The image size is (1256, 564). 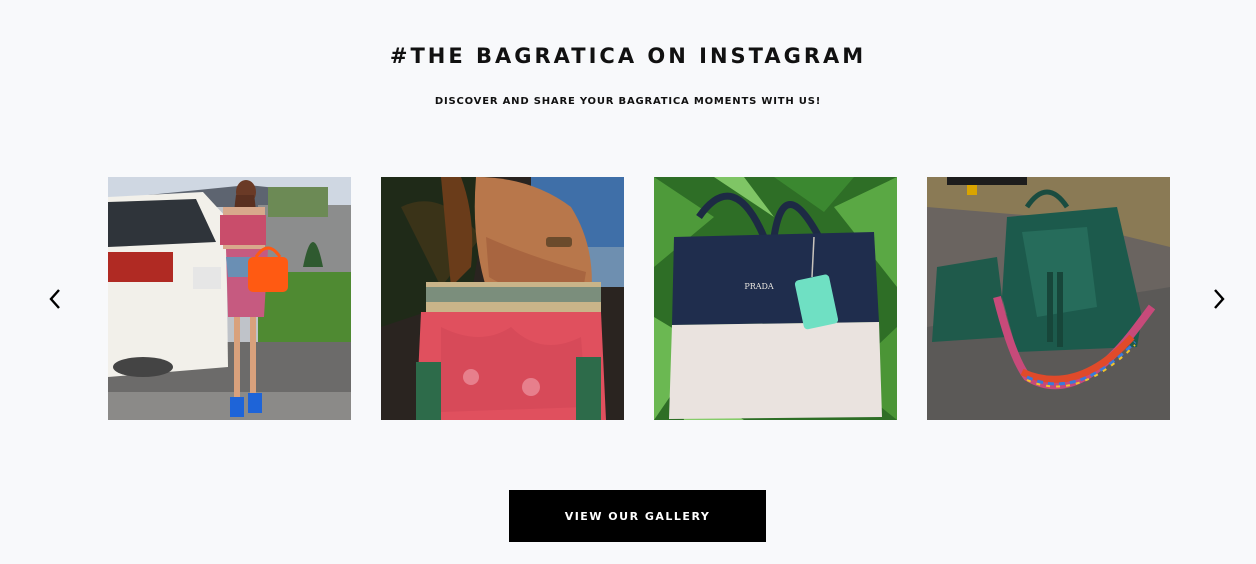 I want to click on chevron-right-icon, so click(x=1219, y=299).